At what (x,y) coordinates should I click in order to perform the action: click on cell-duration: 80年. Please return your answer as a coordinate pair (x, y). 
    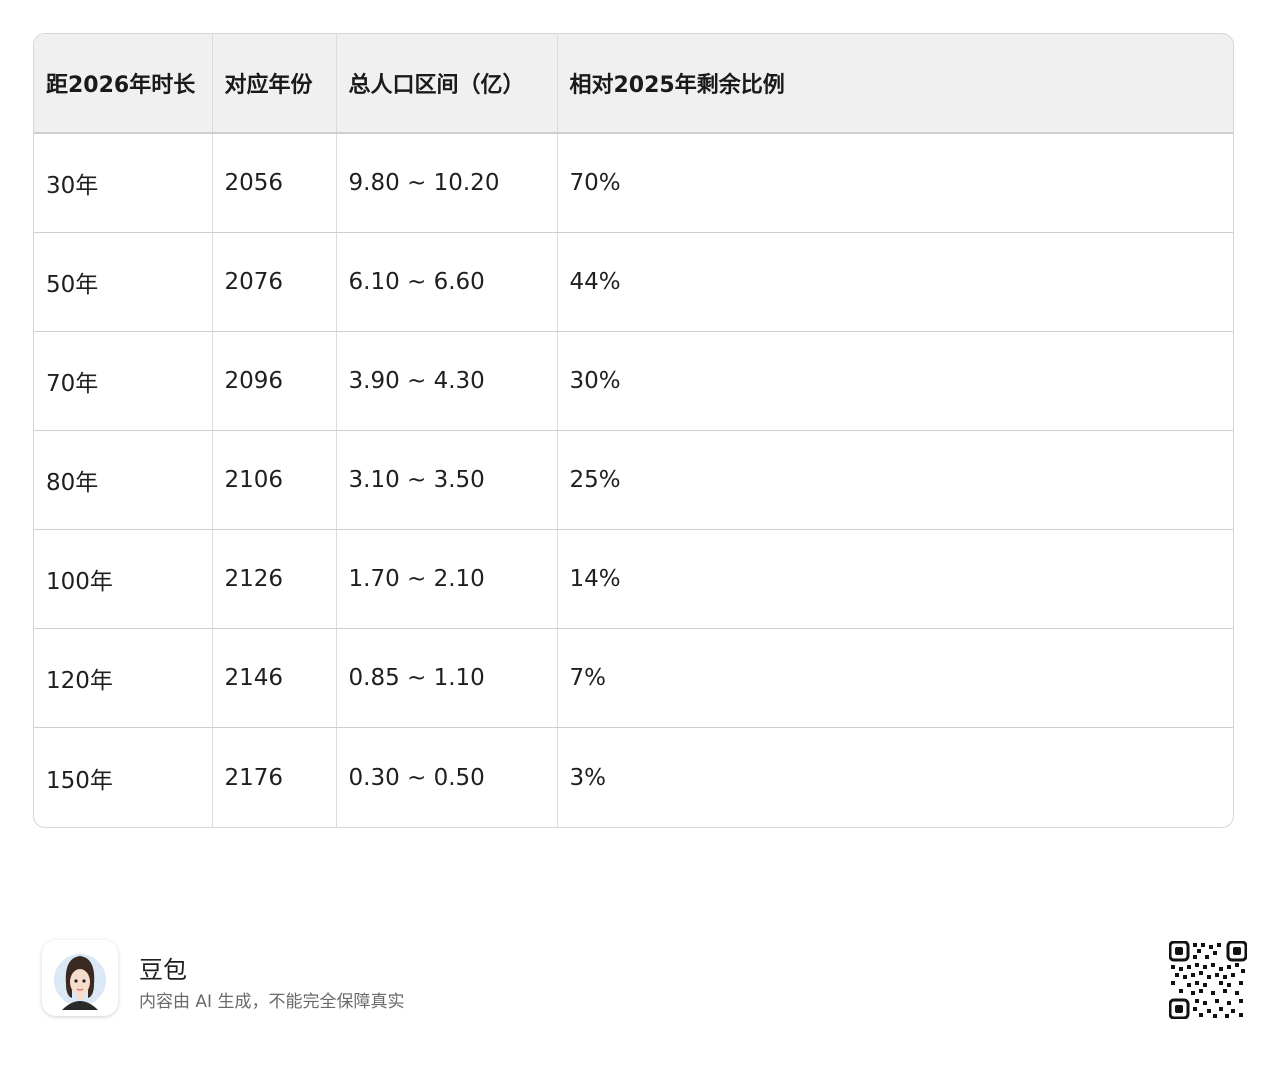
    Looking at the image, I should click on (123, 480).